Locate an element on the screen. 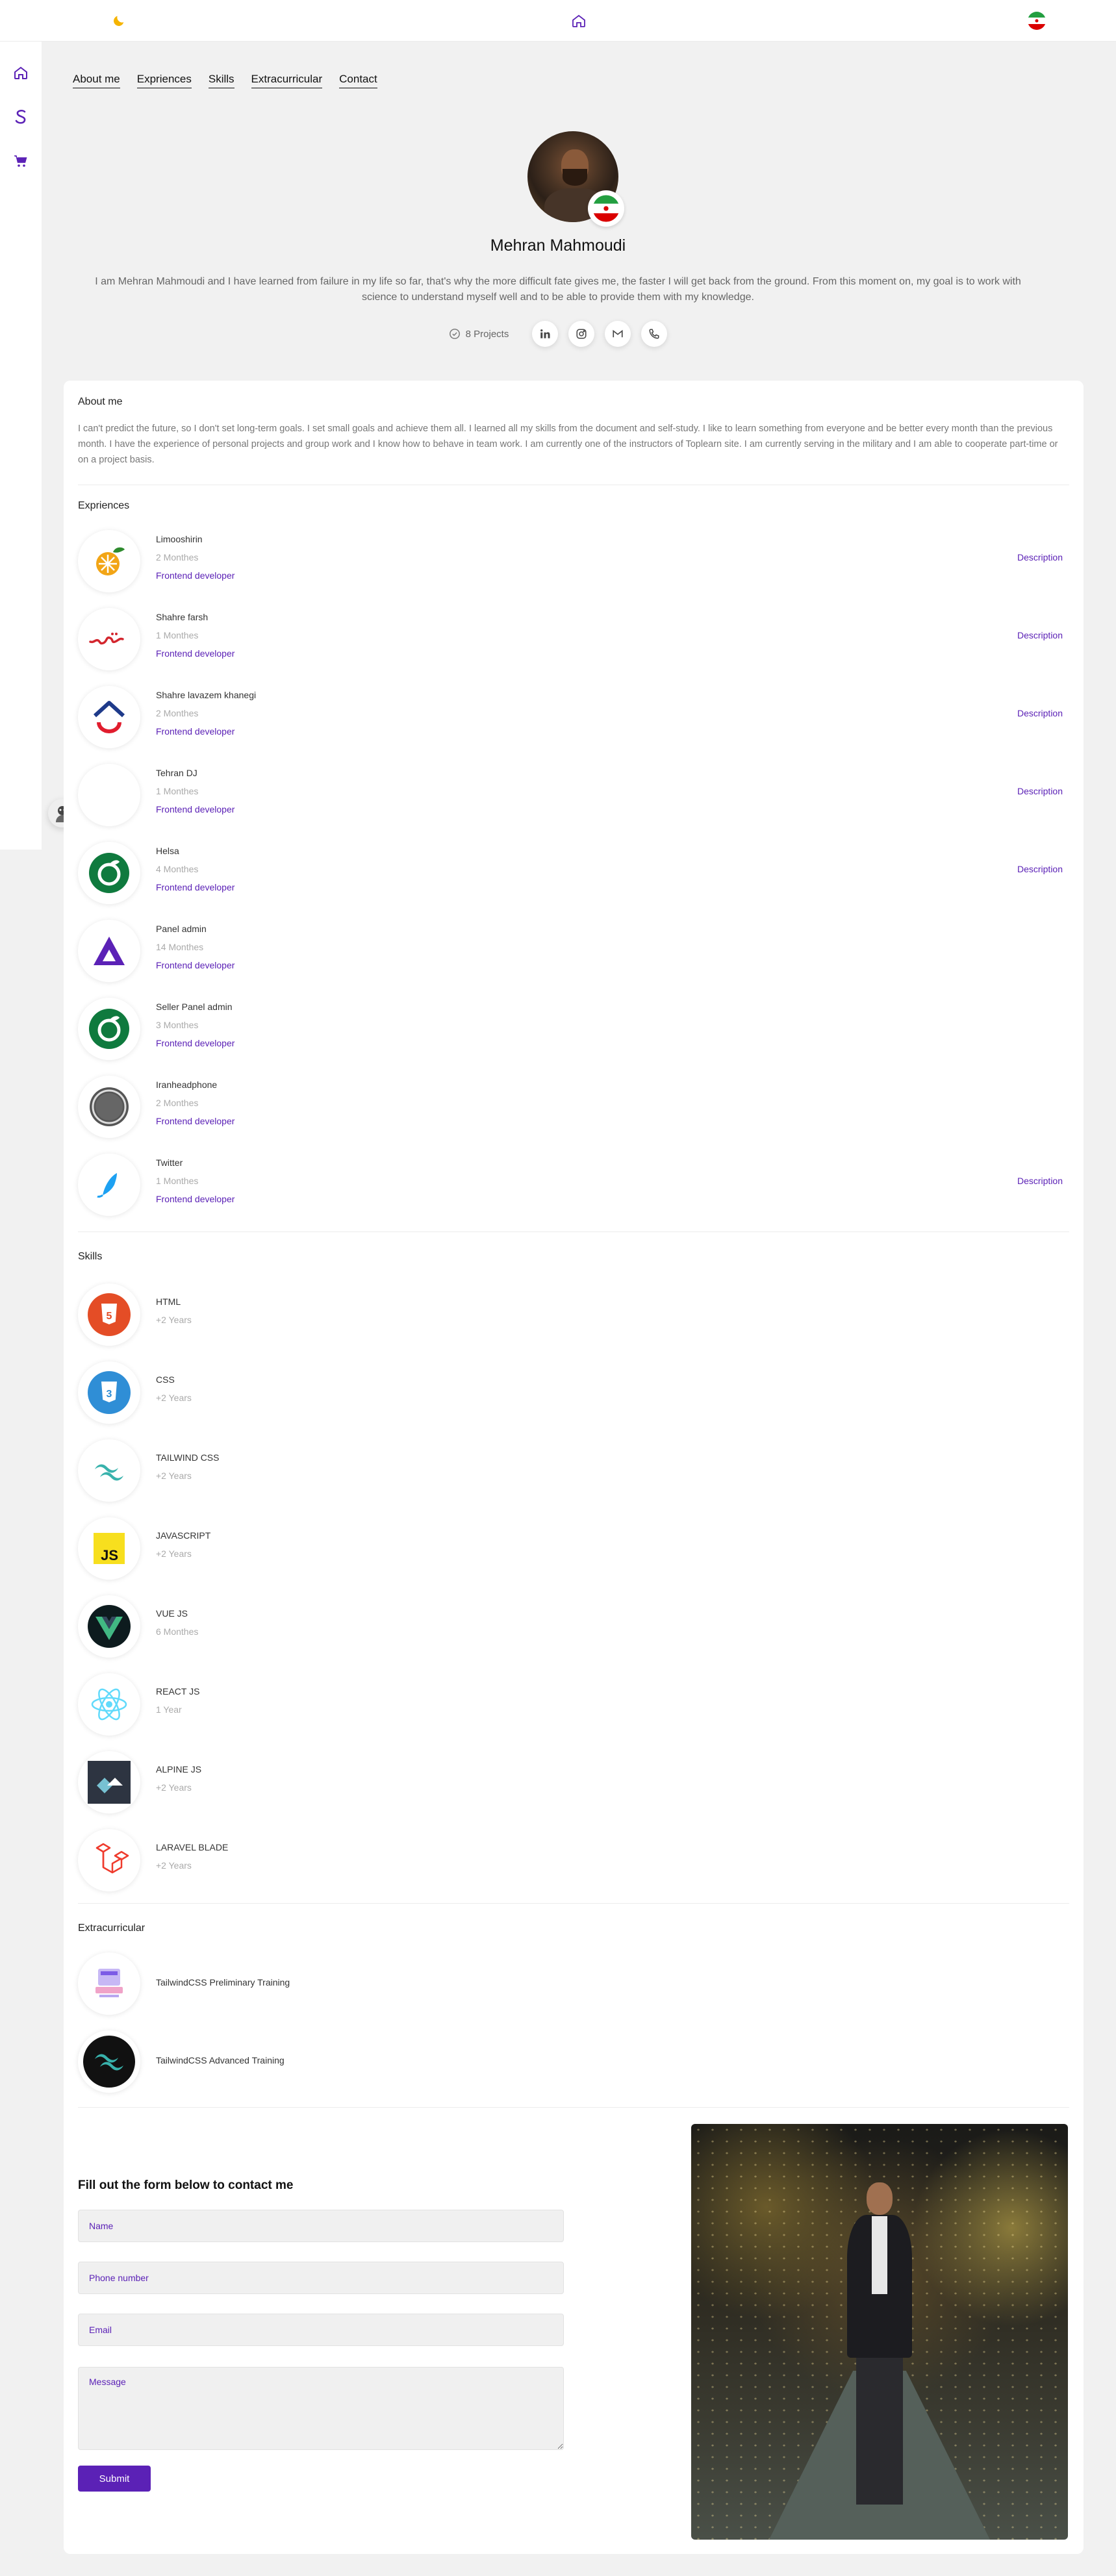 This screenshot has height=2576, width=1116. limooshirin-logo-icon is located at coordinates (109, 561).